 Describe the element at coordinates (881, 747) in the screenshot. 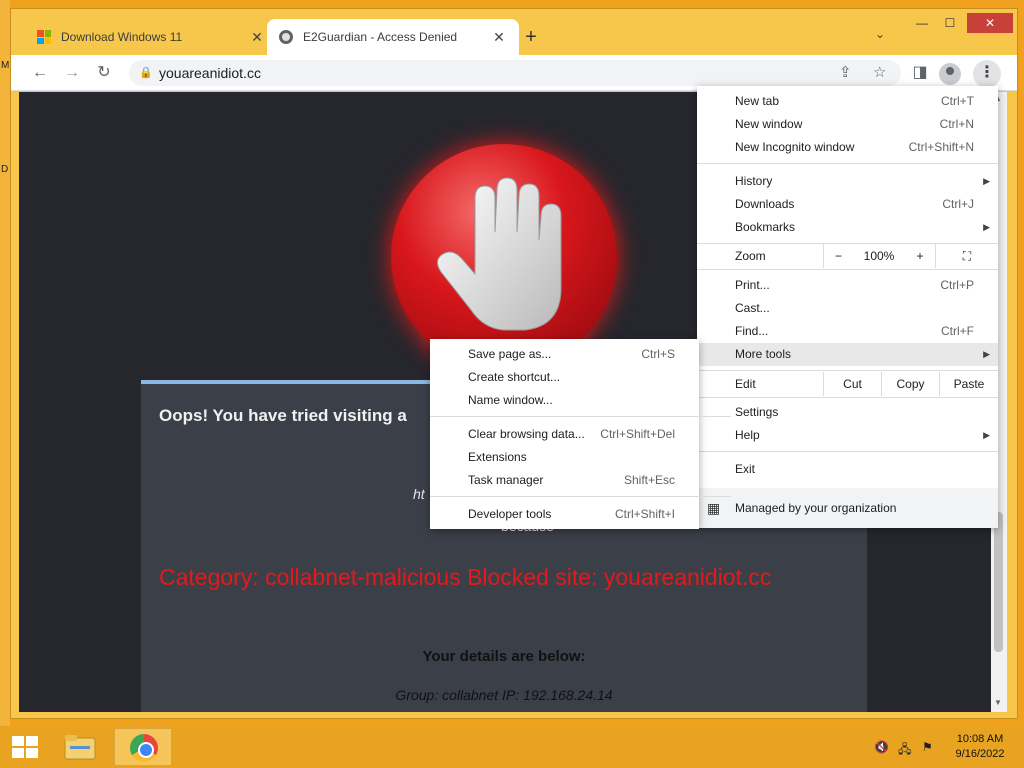

I see `volume-muted-icon: 🔇` at that location.